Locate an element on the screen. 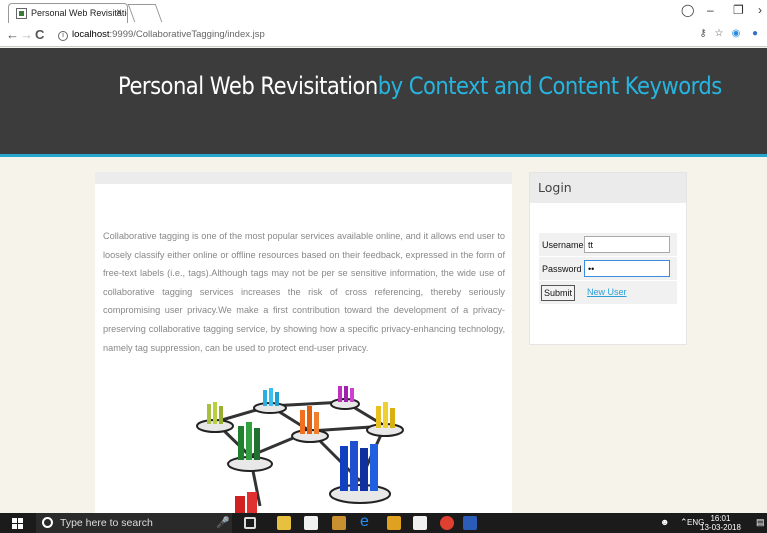 The width and height of the screenshot is (767, 533). password-row: Password •• is located at coordinates (608, 269).